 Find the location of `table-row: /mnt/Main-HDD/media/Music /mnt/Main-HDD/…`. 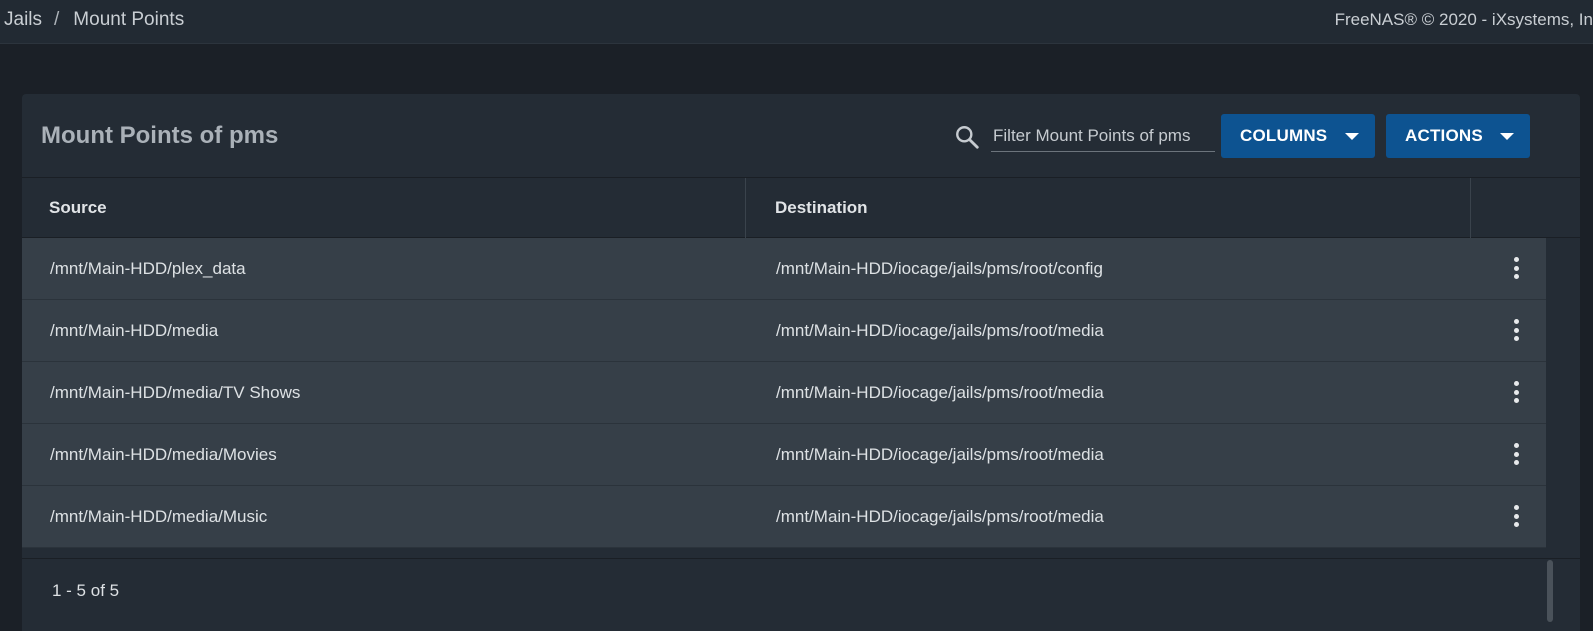

table-row: /mnt/Main-HDD/media/Music /mnt/Main-HDD/… is located at coordinates (784, 517).